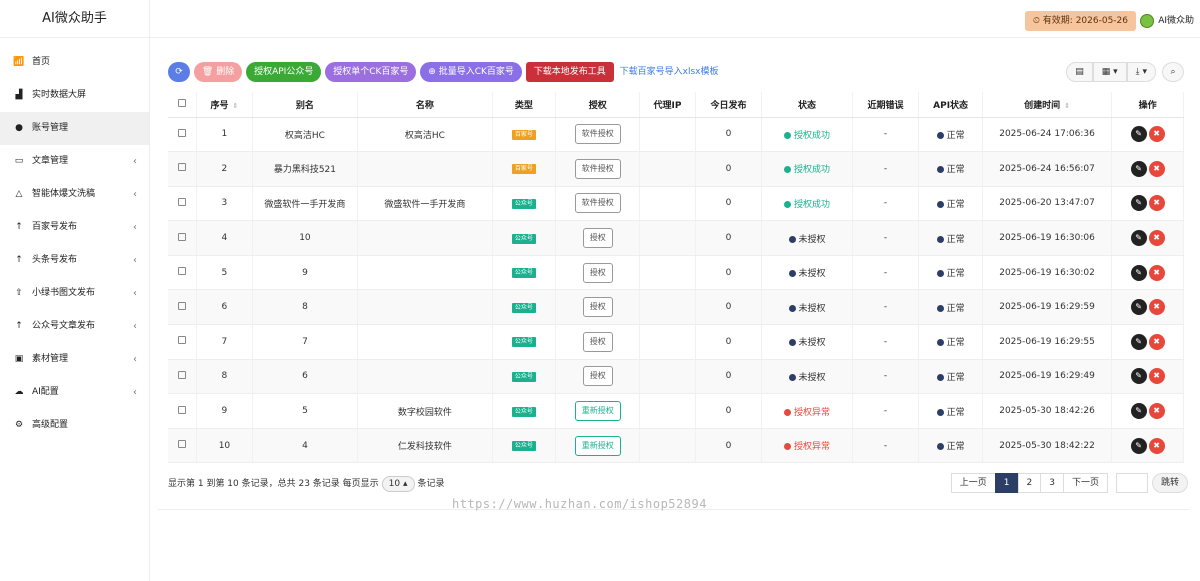  I want to click on download-tool-button: 下载本地发布工具, so click(569, 72).